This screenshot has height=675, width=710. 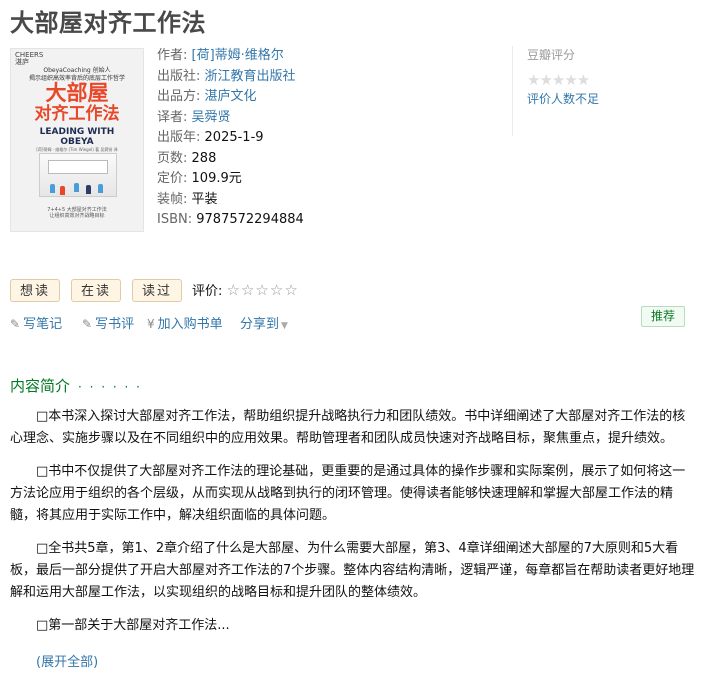 I want to click on write-review-action: ✎ 写书评, so click(x=108, y=322).